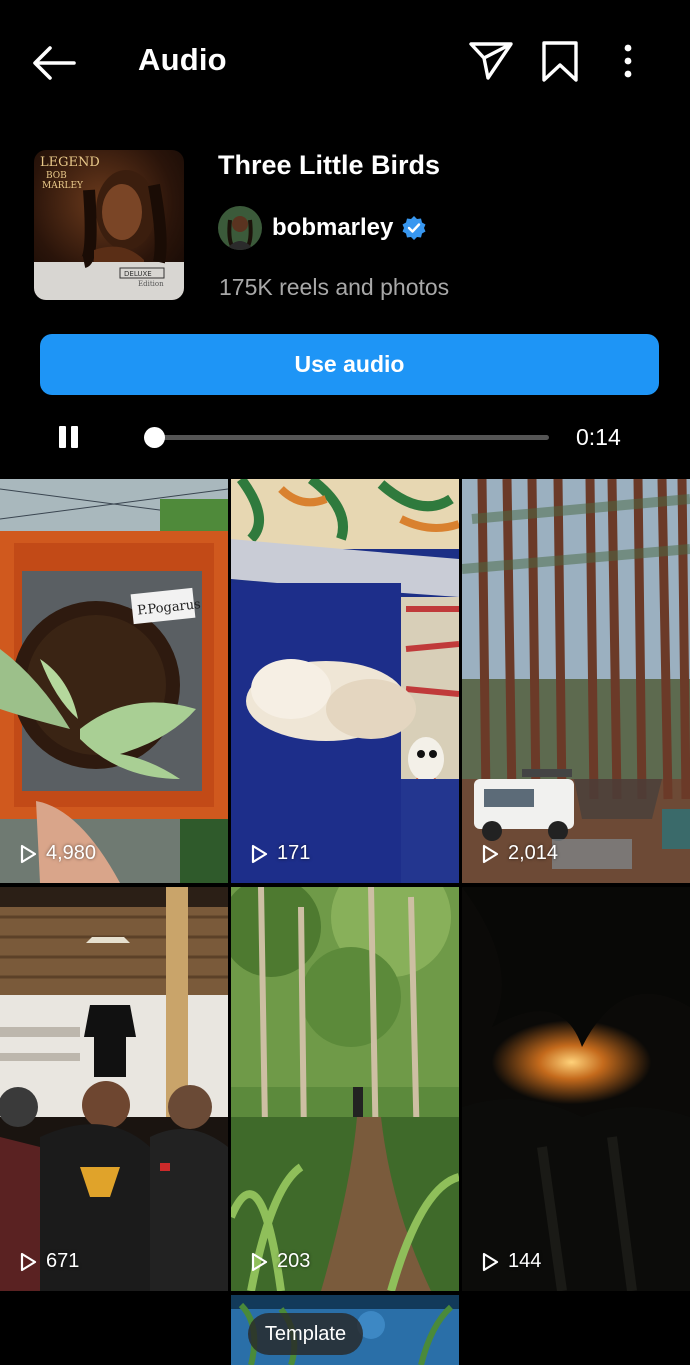 The height and width of the screenshot is (1365, 690). What do you see at coordinates (63, 186) in the screenshot?
I see `cover-artist-text-2: MARLEY` at bounding box center [63, 186].